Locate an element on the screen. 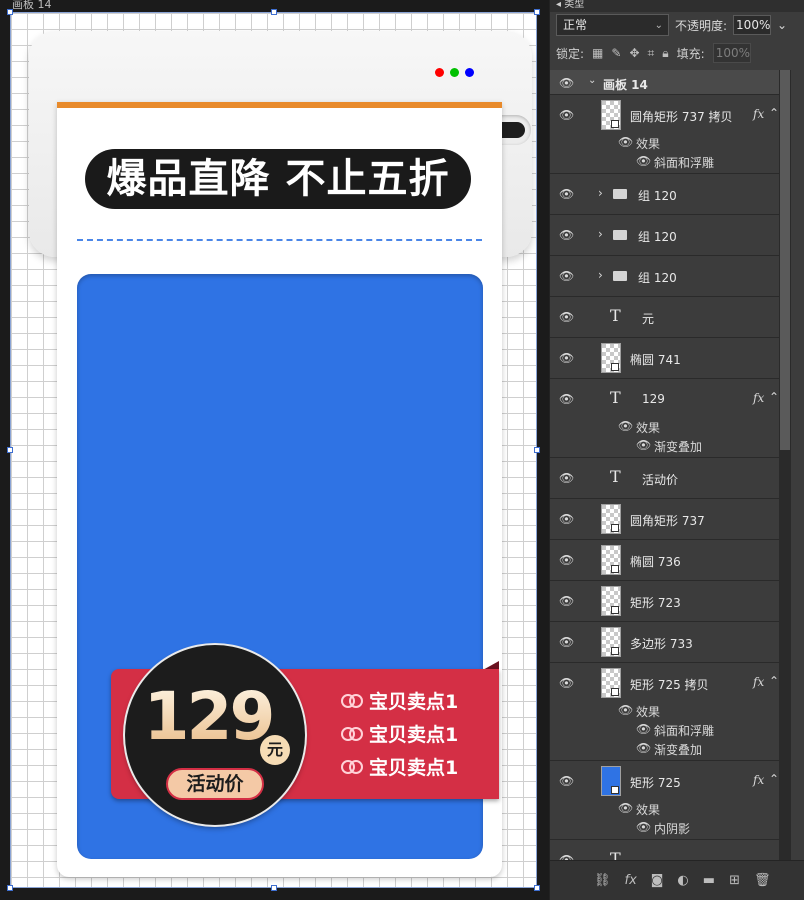  lock-position-icon: ✥ is located at coordinates (634, 53).